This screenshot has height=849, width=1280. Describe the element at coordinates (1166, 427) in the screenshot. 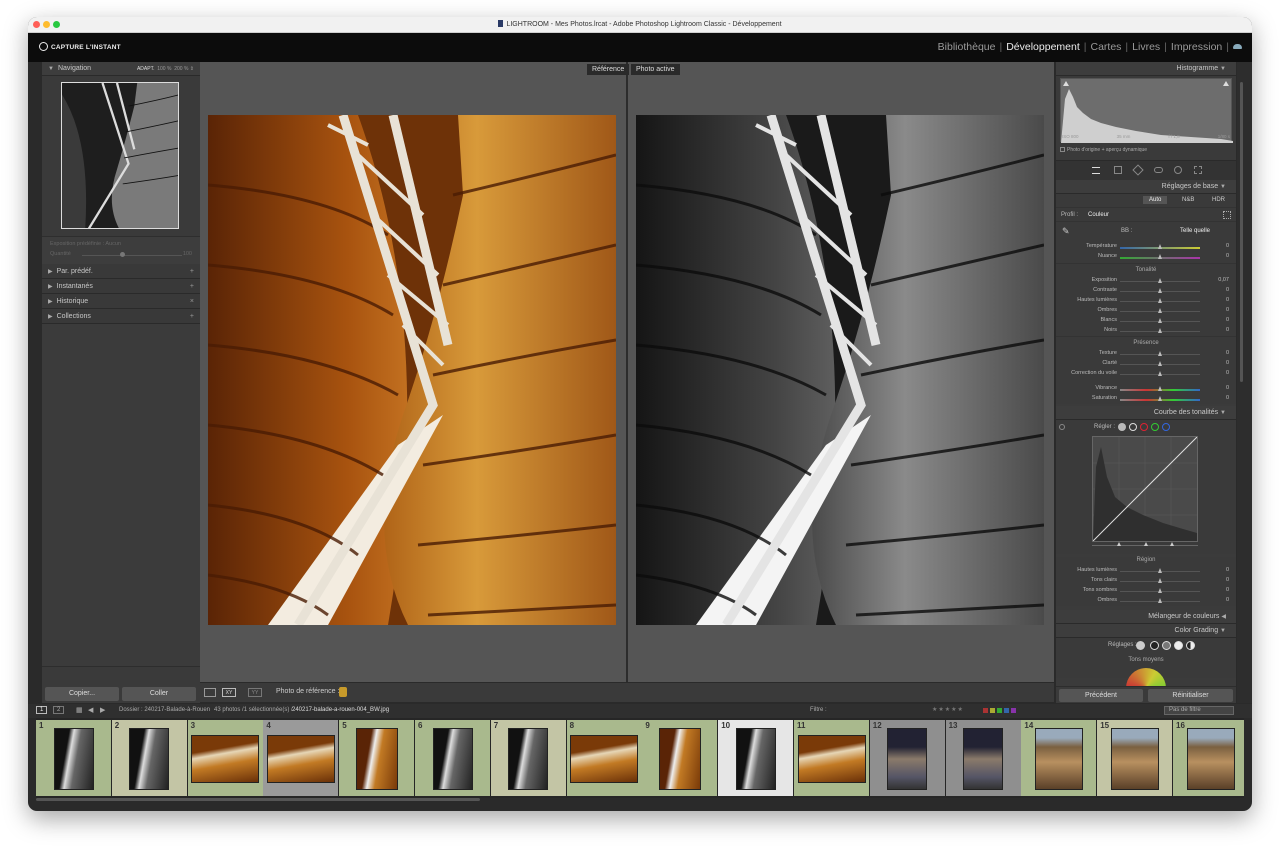

I see `blue-channel-icon` at that location.